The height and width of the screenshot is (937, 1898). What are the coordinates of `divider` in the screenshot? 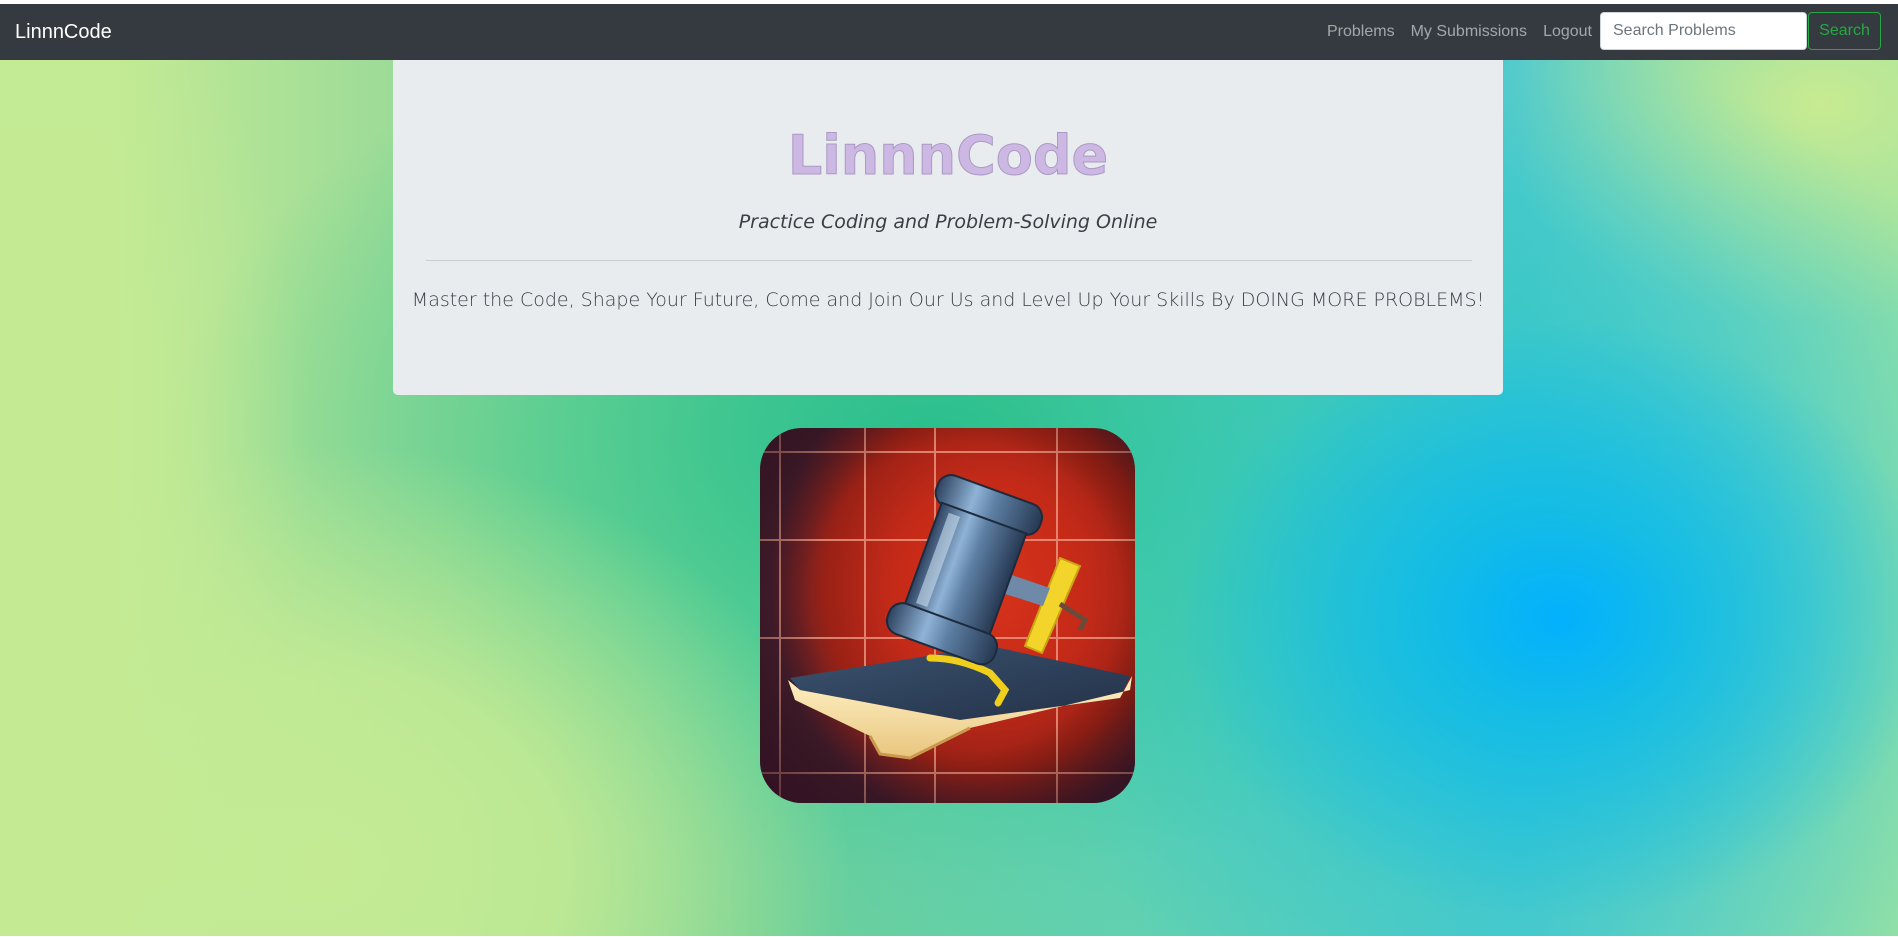 It's located at (949, 260).